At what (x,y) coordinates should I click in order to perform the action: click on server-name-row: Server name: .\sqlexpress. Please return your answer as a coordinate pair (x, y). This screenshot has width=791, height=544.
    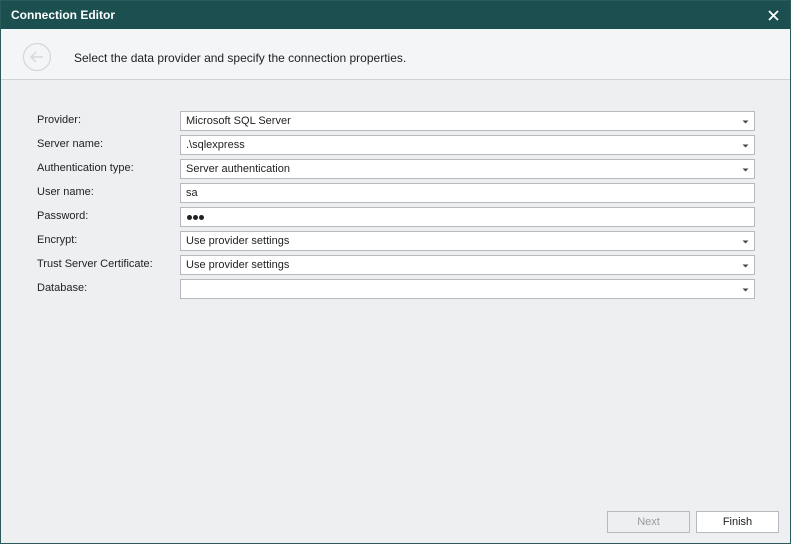
    Looking at the image, I should click on (395, 145).